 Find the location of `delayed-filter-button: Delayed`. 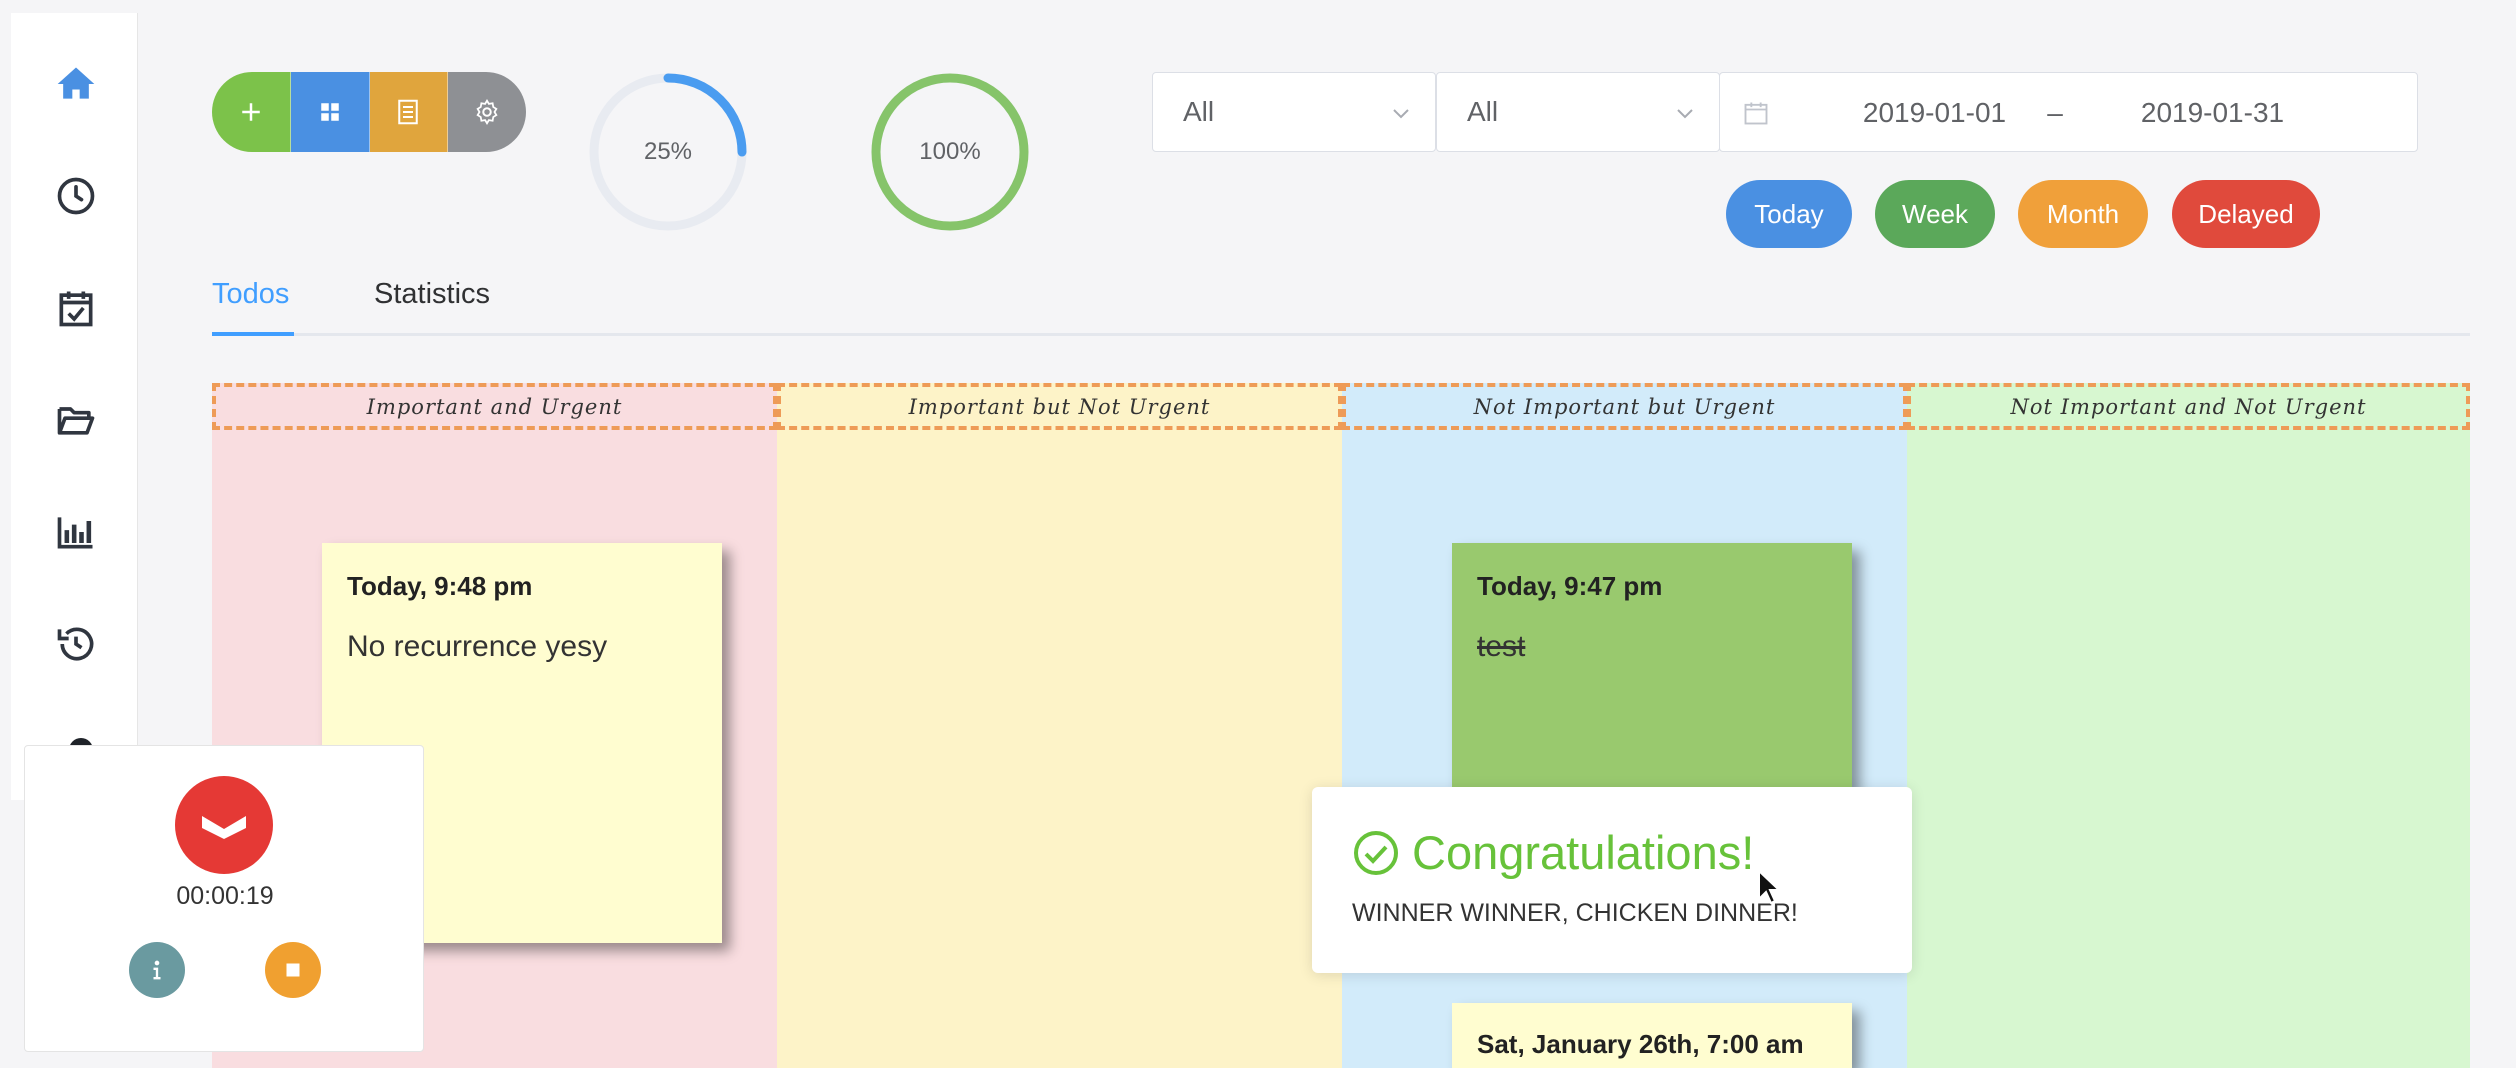

delayed-filter-button: Delayed is located at coordinates (2246, 214).